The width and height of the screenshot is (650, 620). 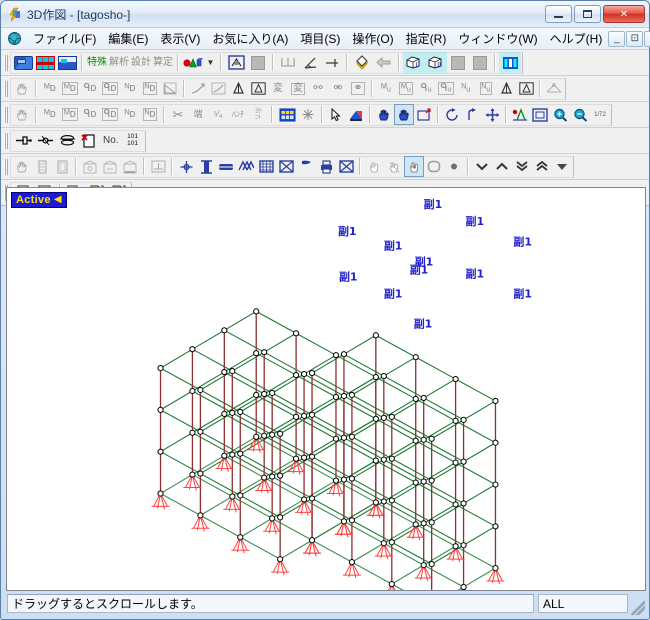 I want to click on deflection-2-button, so click(x=218, y=88).